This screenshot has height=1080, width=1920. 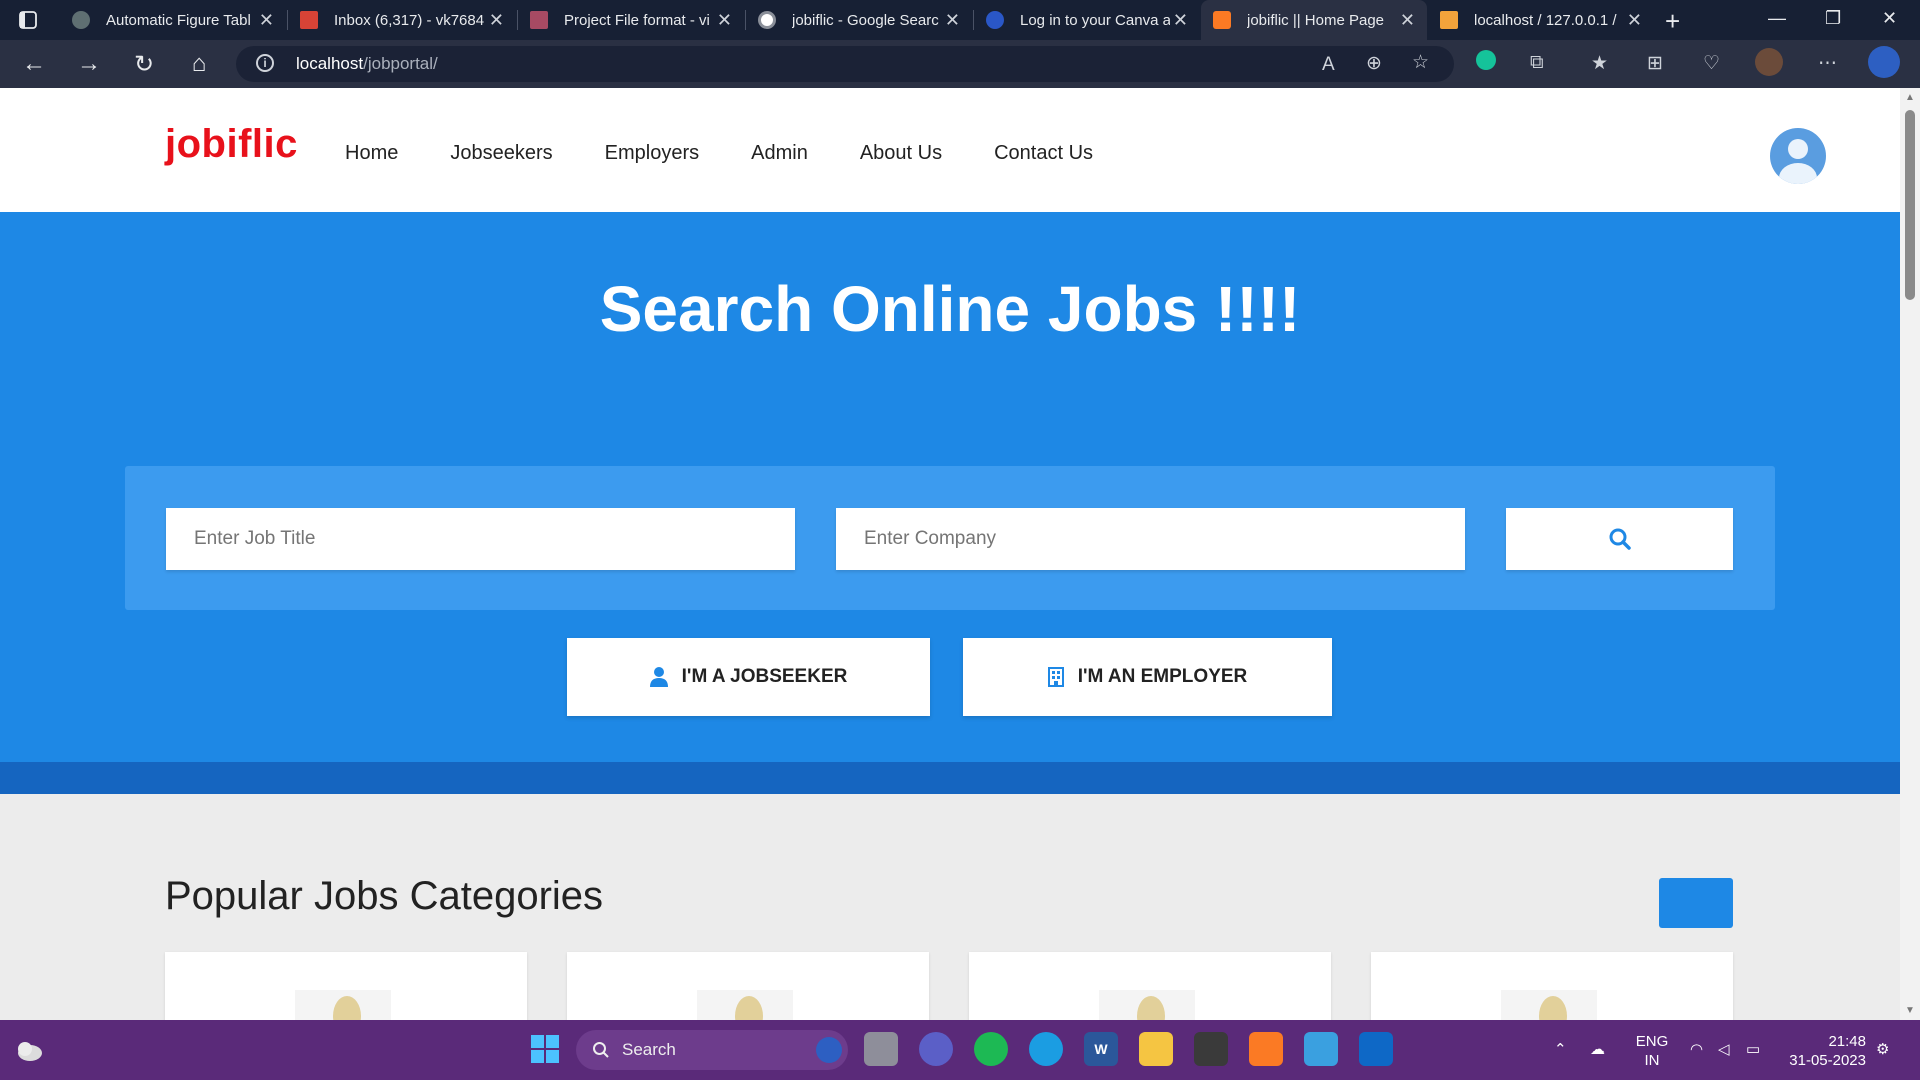 I want to click on scroll-up-icon: ▲, so click(x=1910, y=97).